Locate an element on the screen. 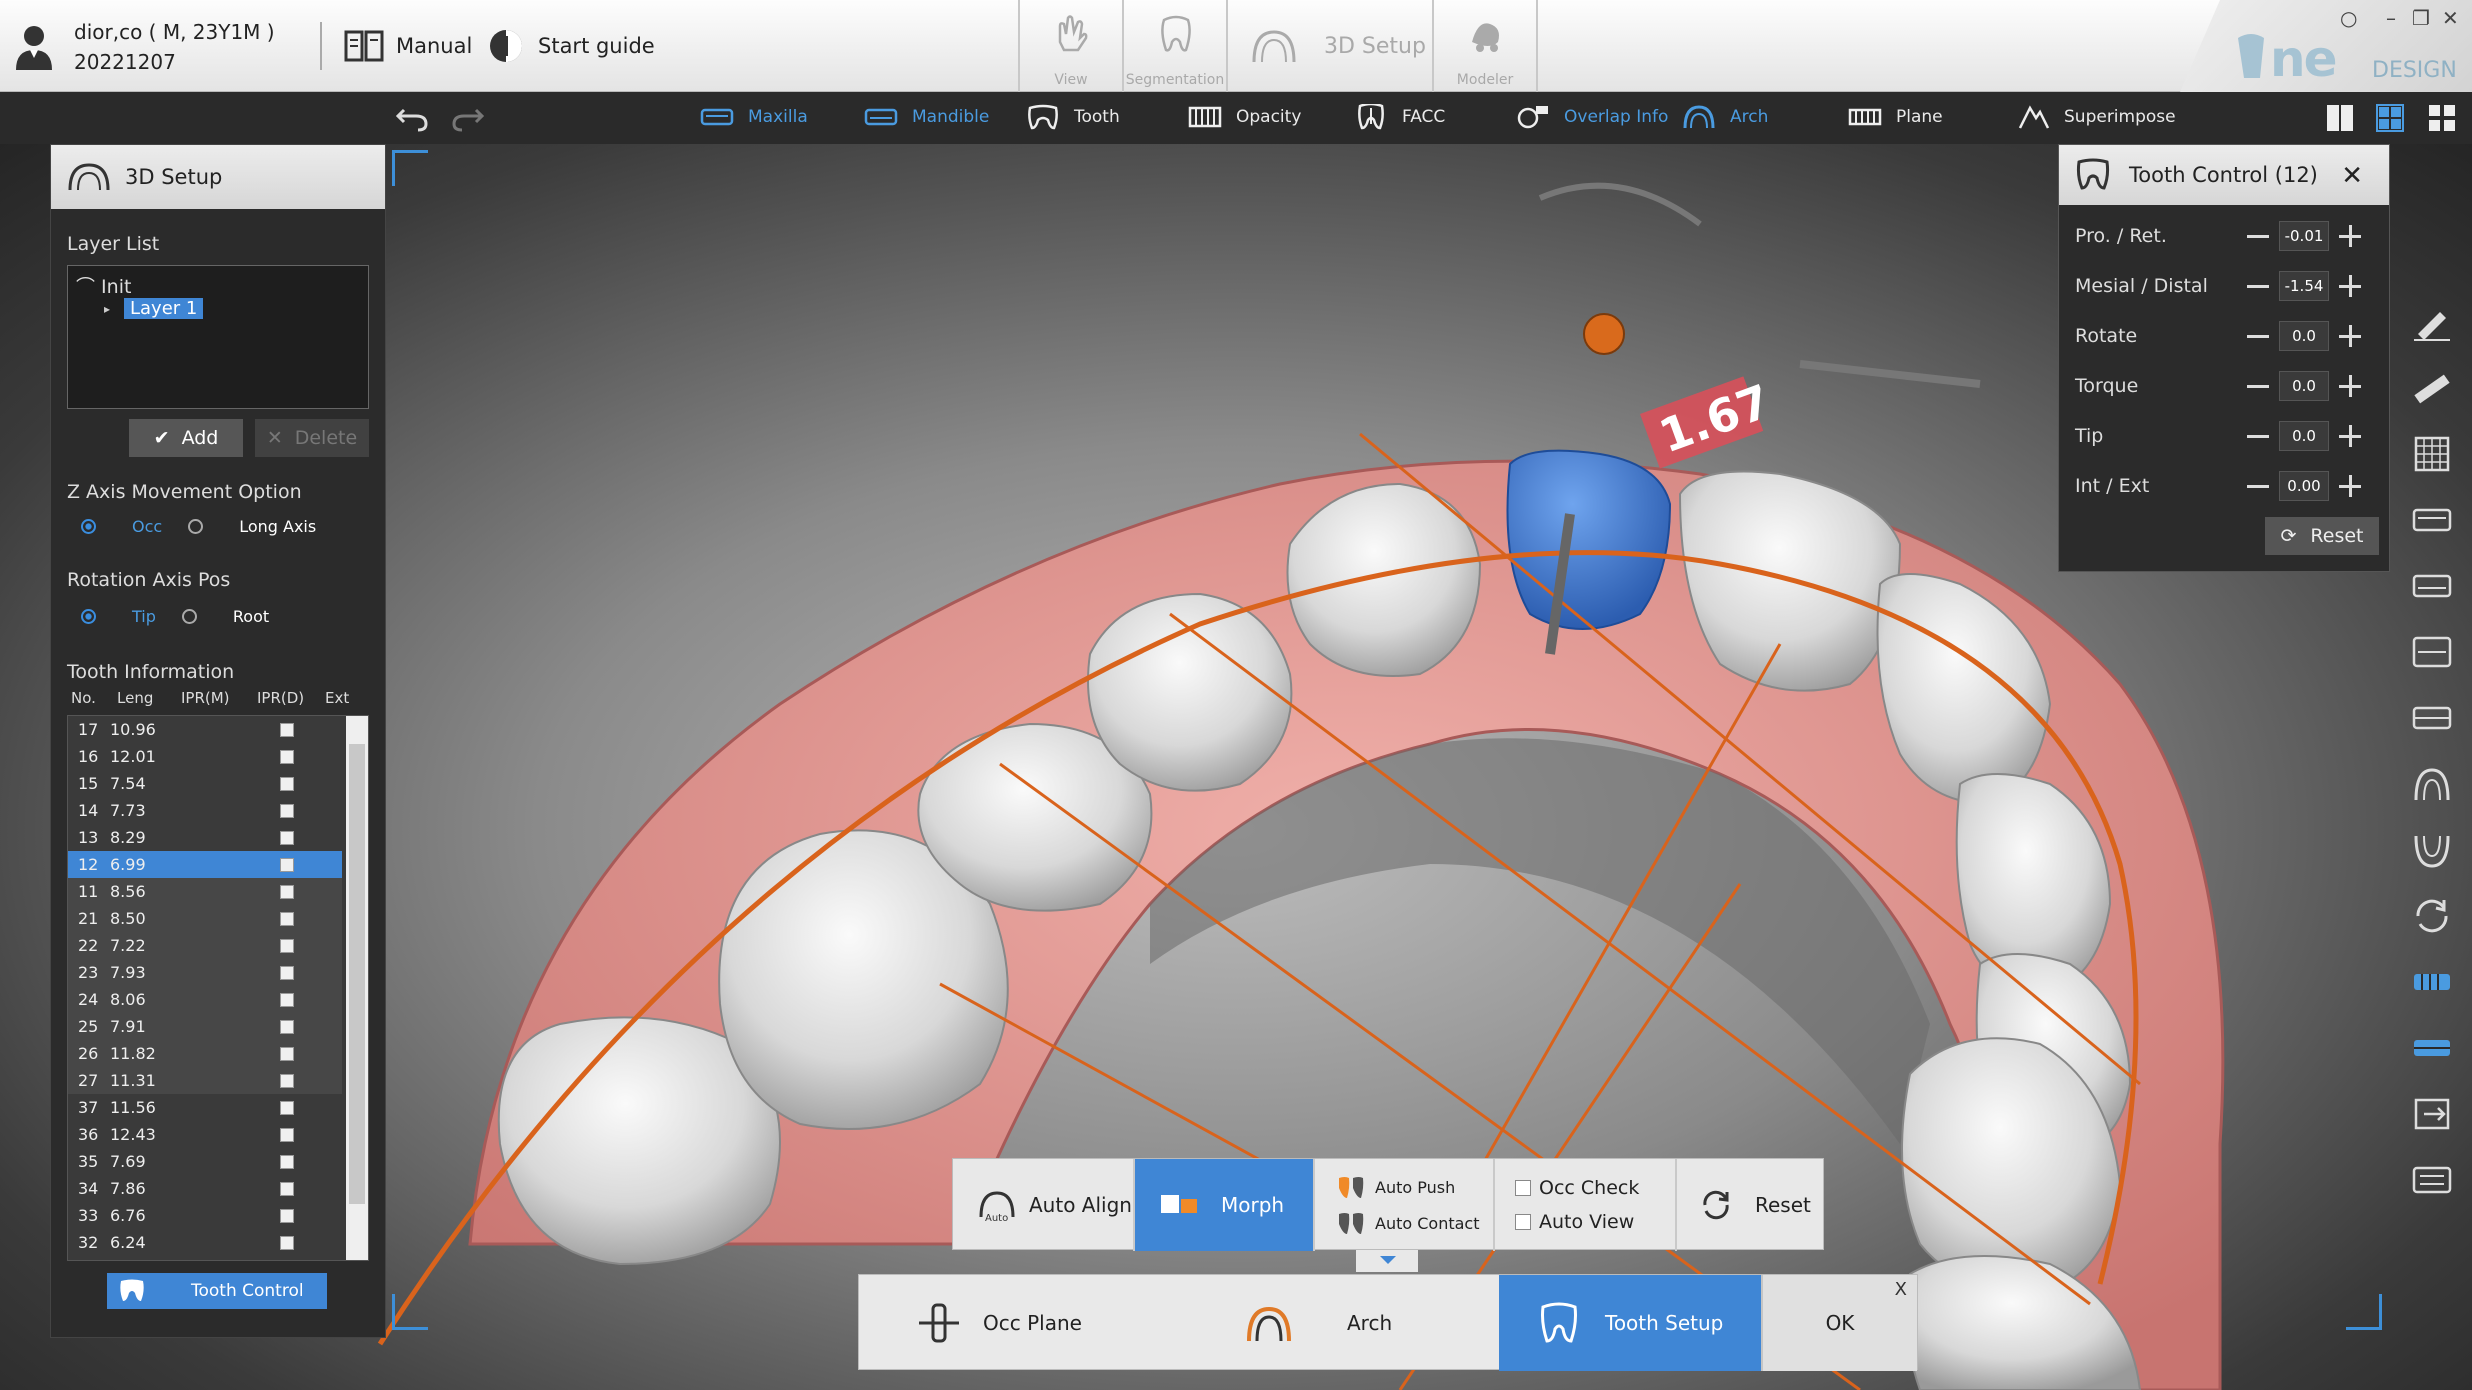 The height and width of the screenshot is (1390, 2472). delete-layer-button: ✕ Delete is located at coordinates (312, 438).